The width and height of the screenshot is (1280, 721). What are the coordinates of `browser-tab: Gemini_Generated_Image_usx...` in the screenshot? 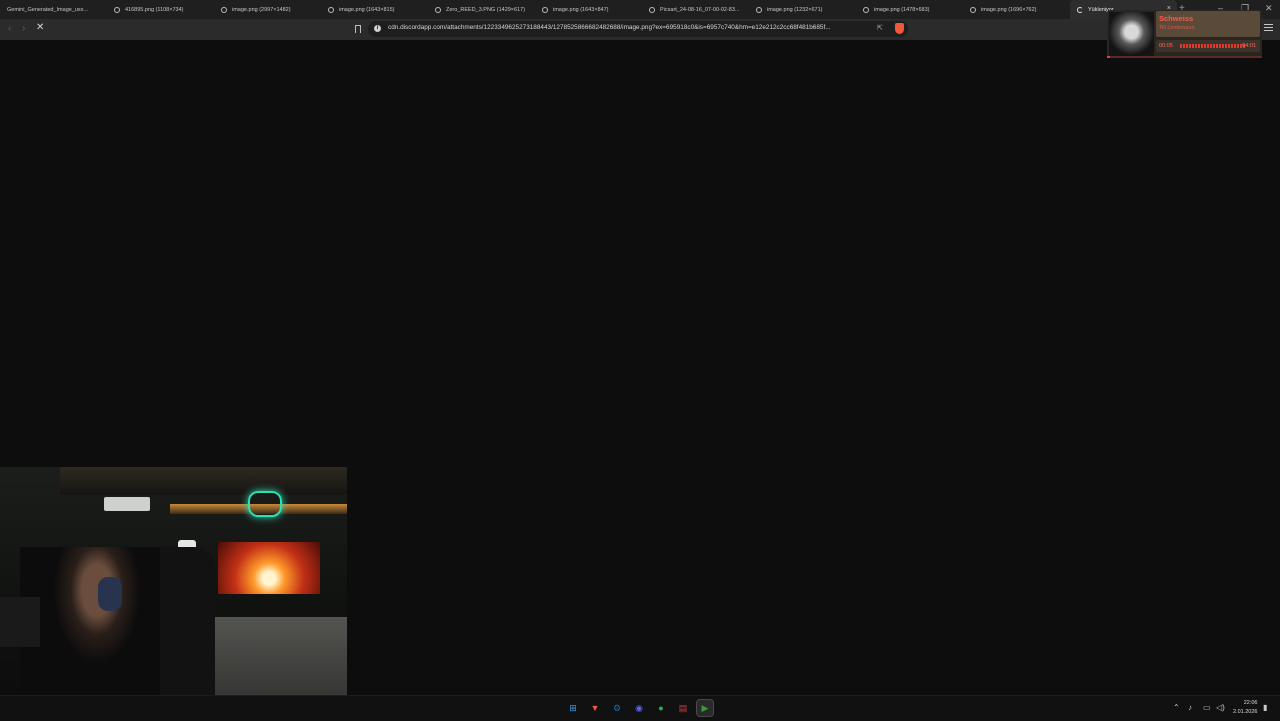 It's located at (53, 9).